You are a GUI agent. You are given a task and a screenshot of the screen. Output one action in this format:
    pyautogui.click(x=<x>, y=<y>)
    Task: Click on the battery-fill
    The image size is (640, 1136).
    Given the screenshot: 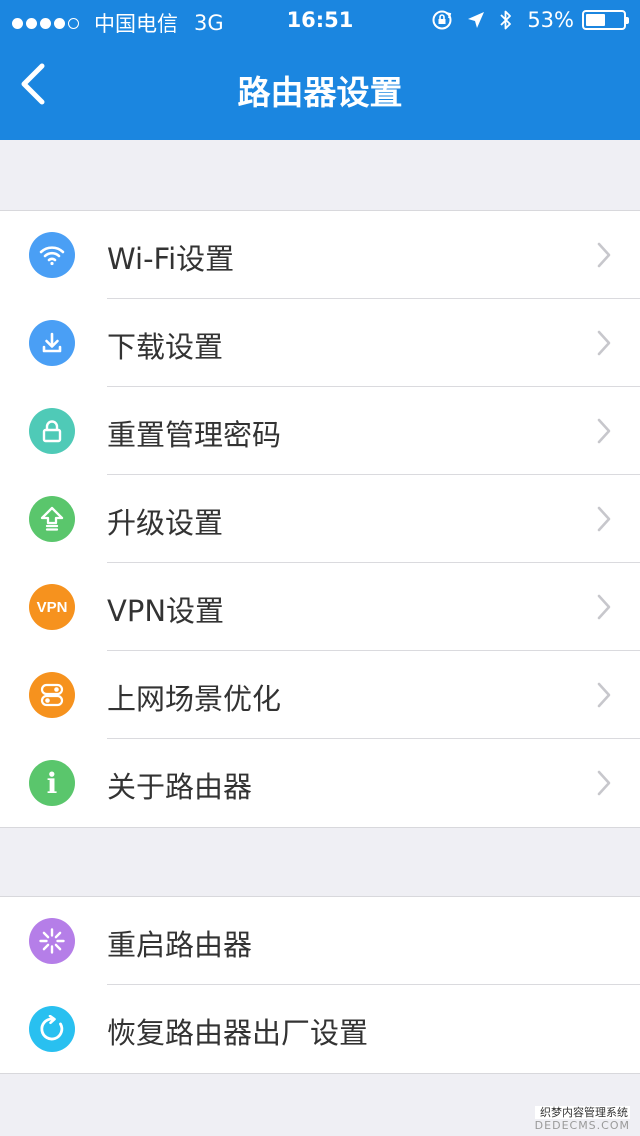 What is the action you would take?
    pyautogui.click(x=595, y=20)
    